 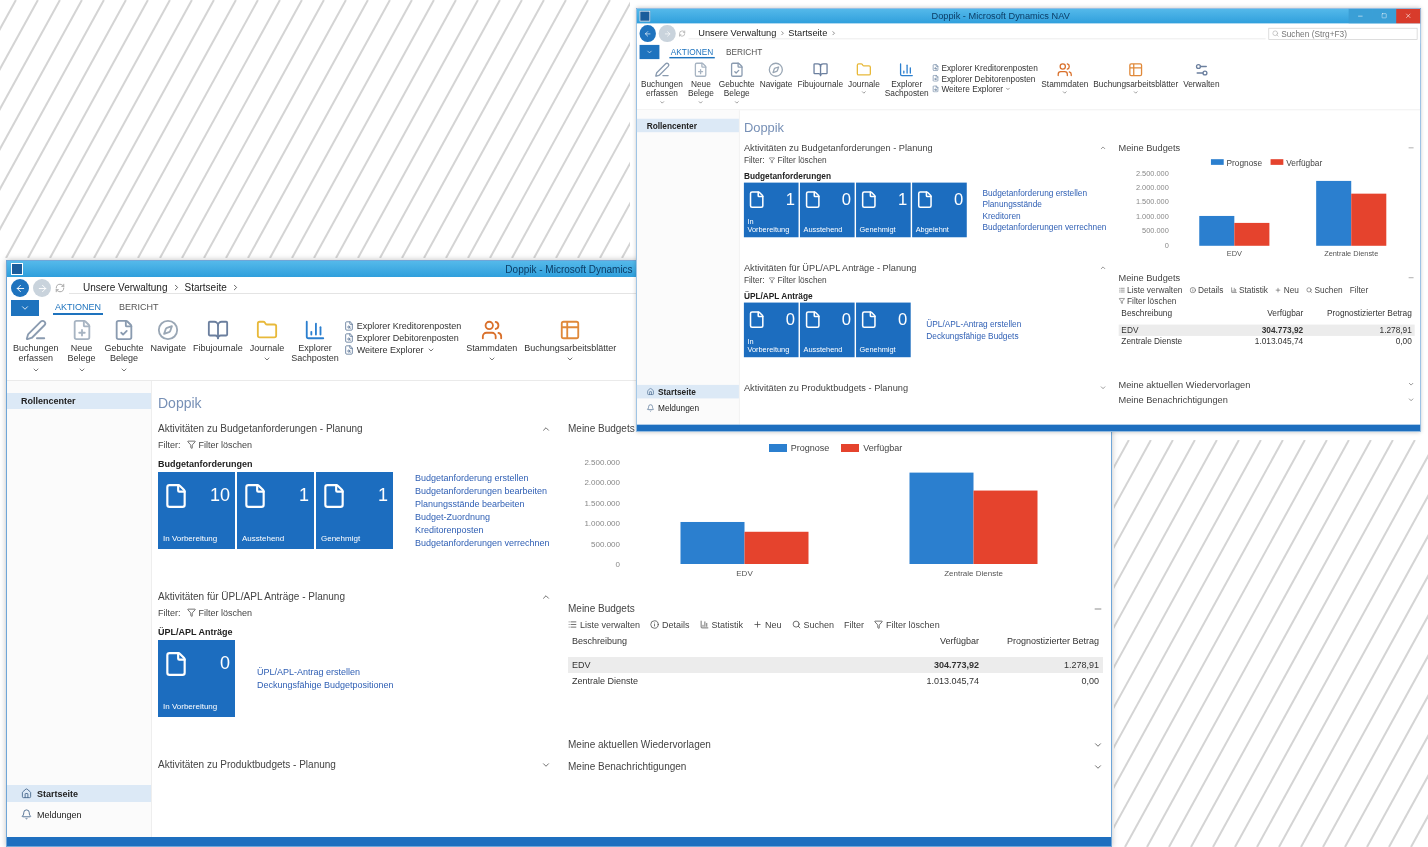 What do you see at coordinates (275, 510) in the screenshot?
I see `cue-tile: 1 Ausstehend` at bounding box center [275, 510].